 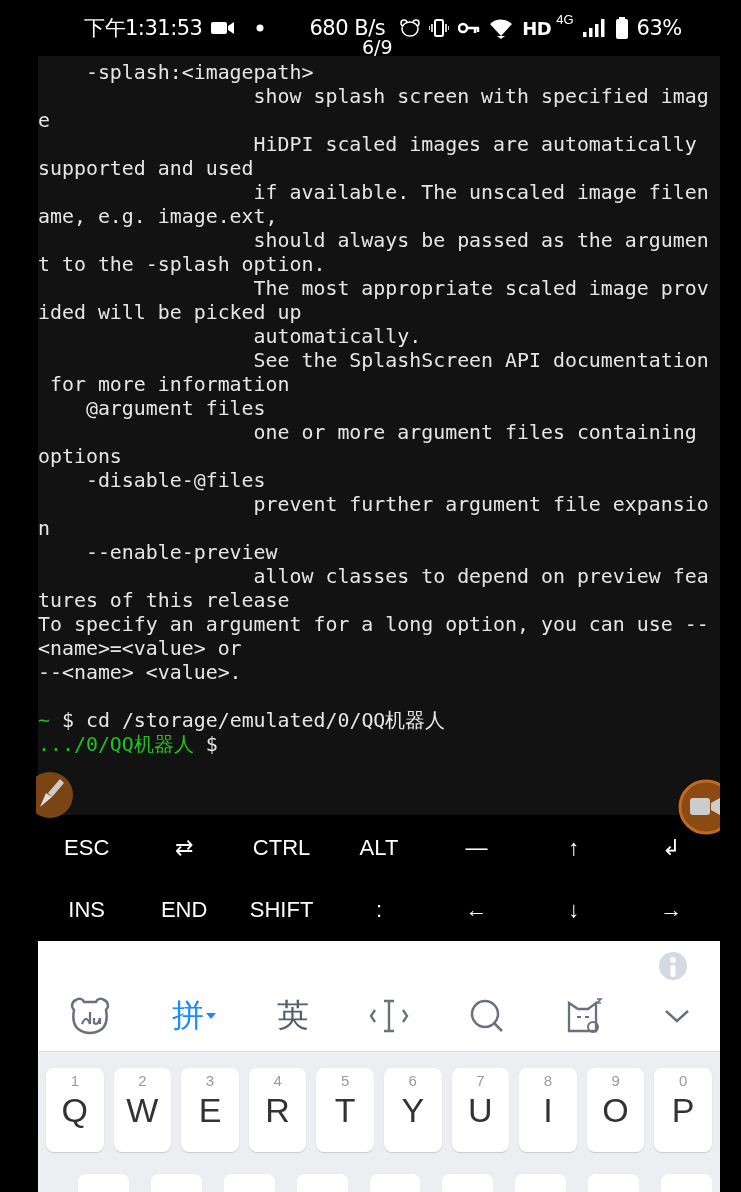 I want to click on extra-key: :, so click(x=379, y=910).